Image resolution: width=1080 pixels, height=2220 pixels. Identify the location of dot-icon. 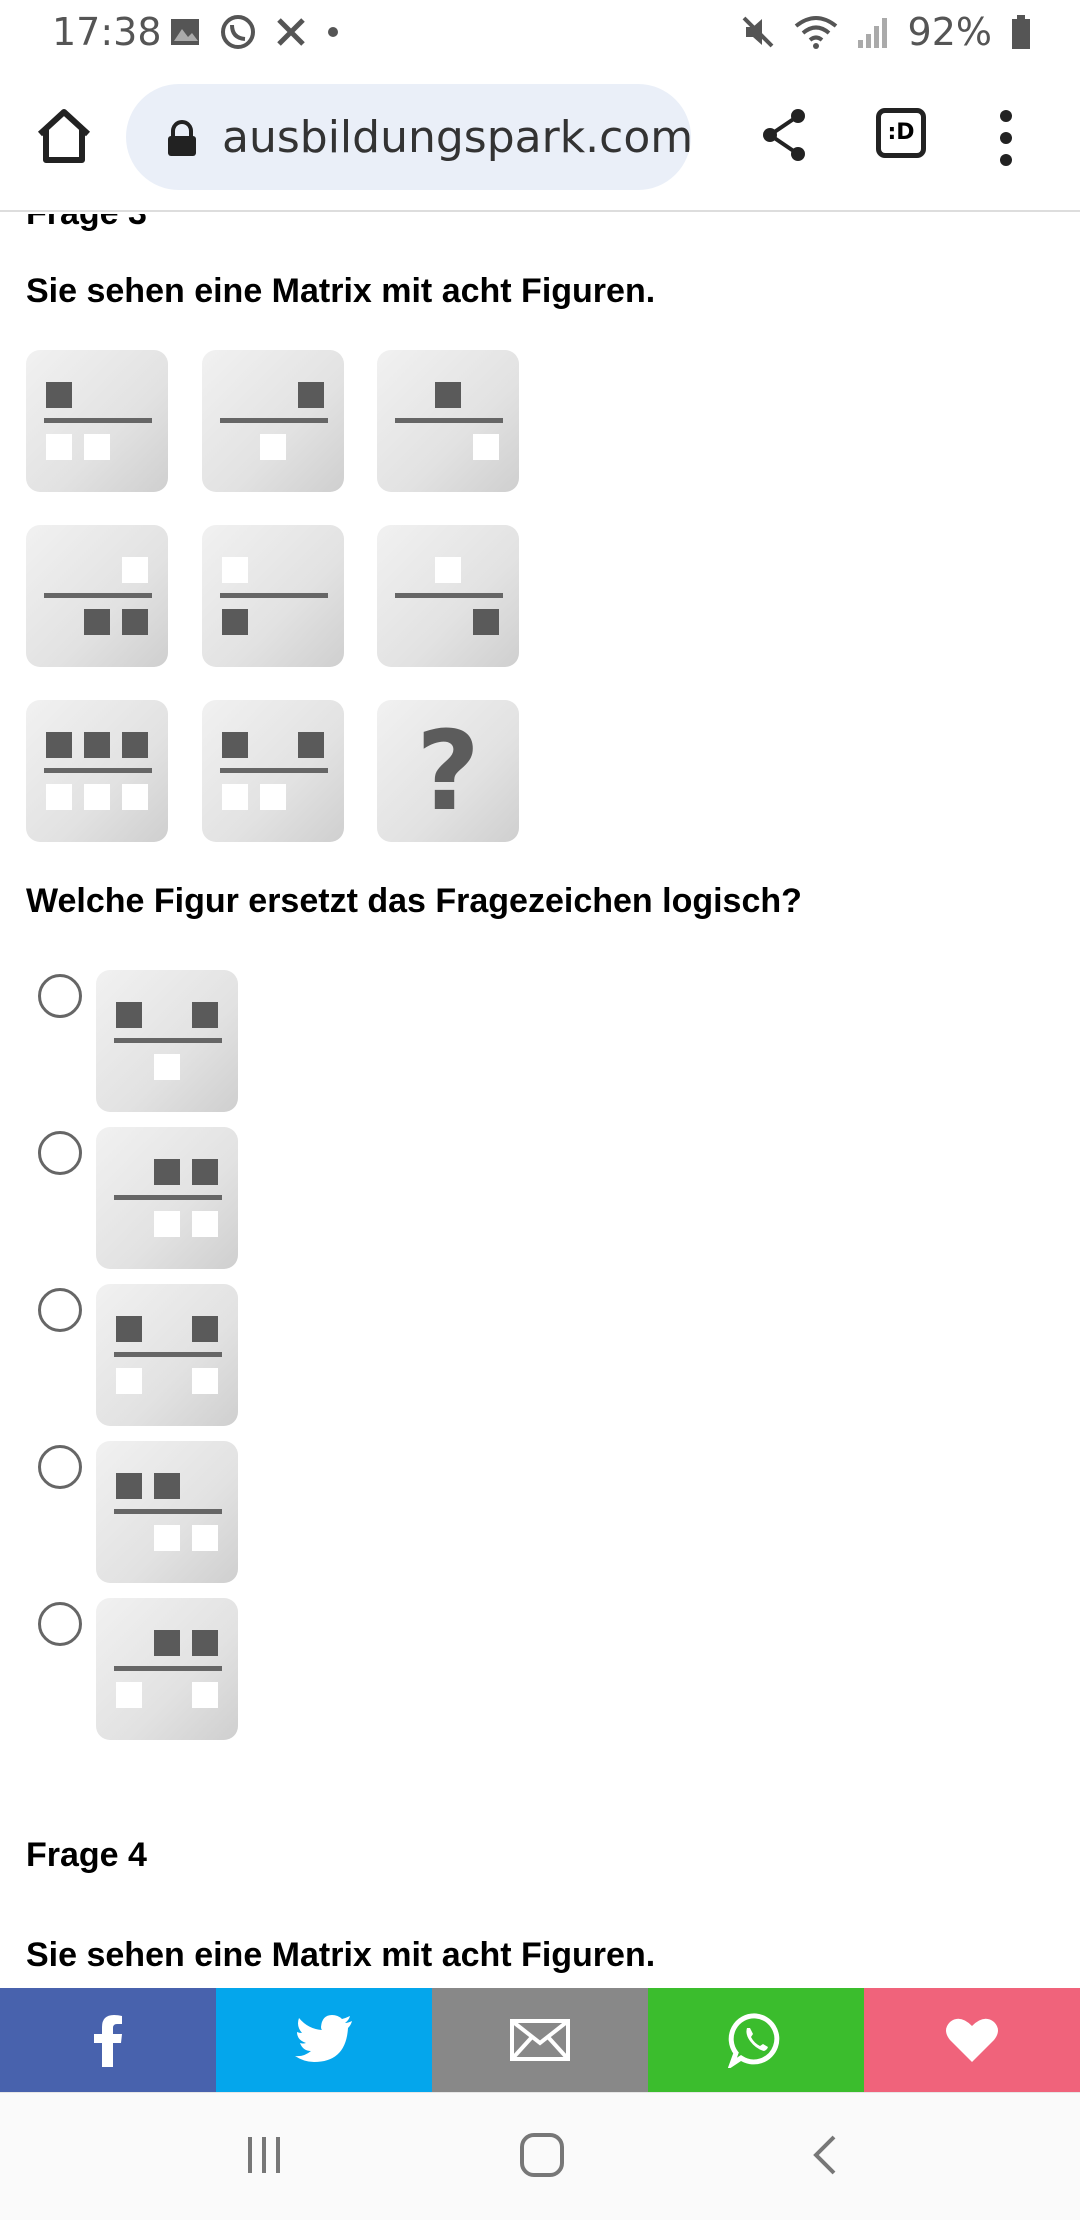
(333, 32).